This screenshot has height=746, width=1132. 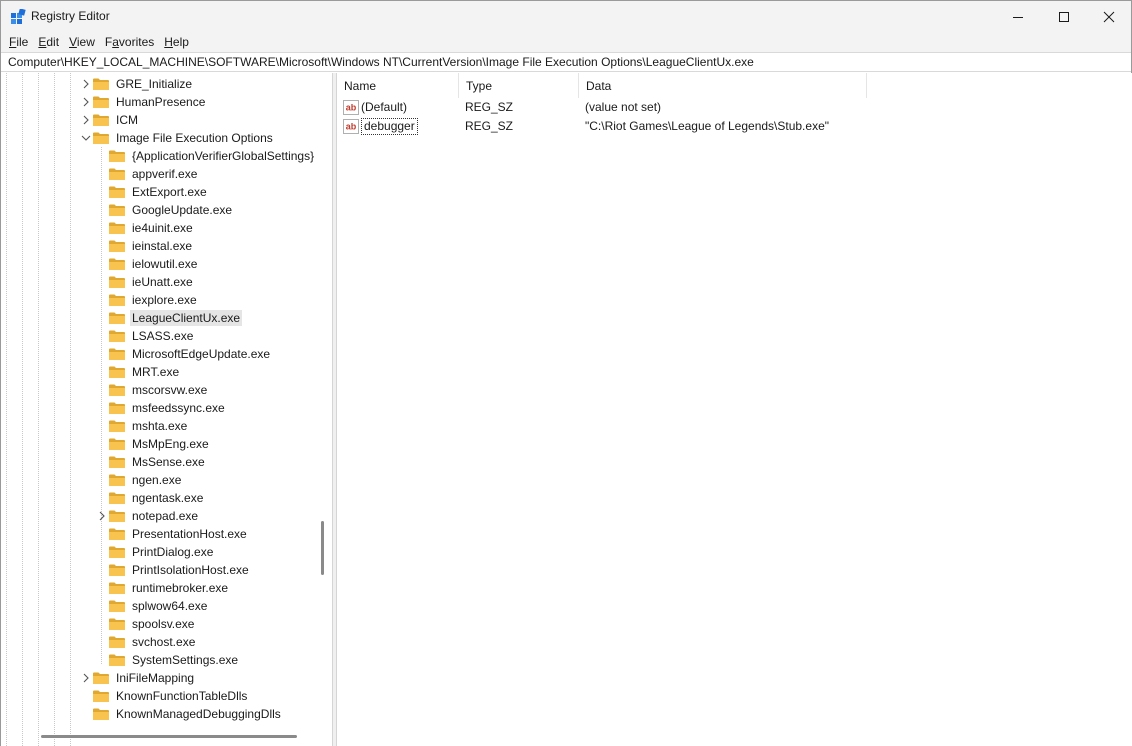 What do you see at coordinates (136, 42) in the screenshot?
I see `menu-favorites-label: vorites` at bounding box center [136, 42].